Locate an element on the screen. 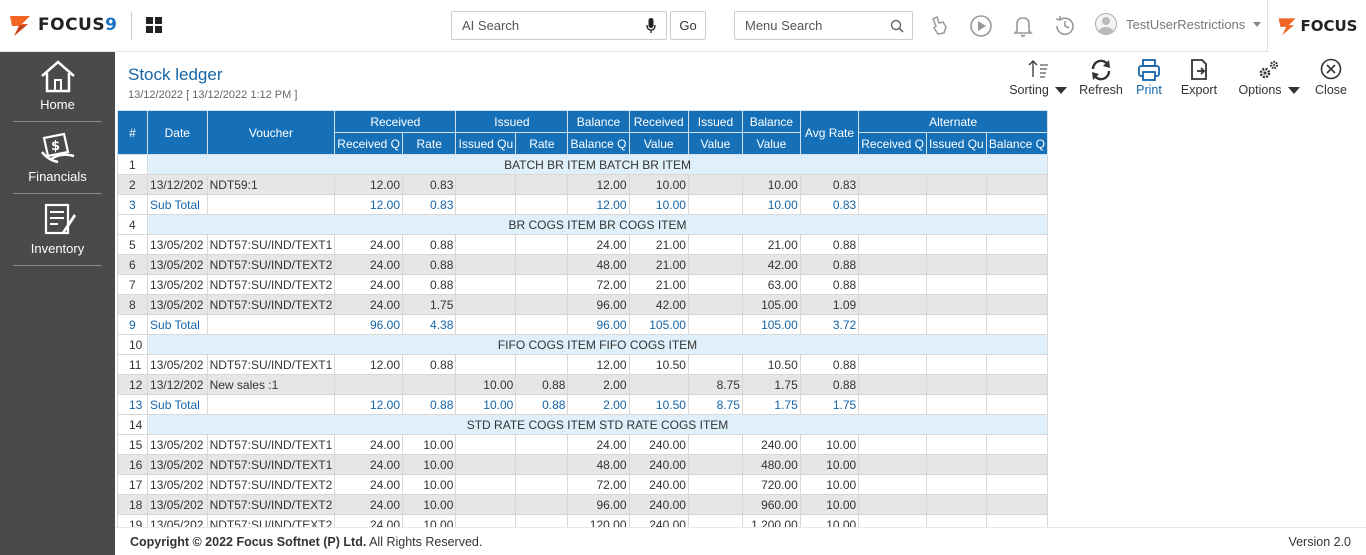  table-cell: 0.83 is located at coordinates (429, 184).